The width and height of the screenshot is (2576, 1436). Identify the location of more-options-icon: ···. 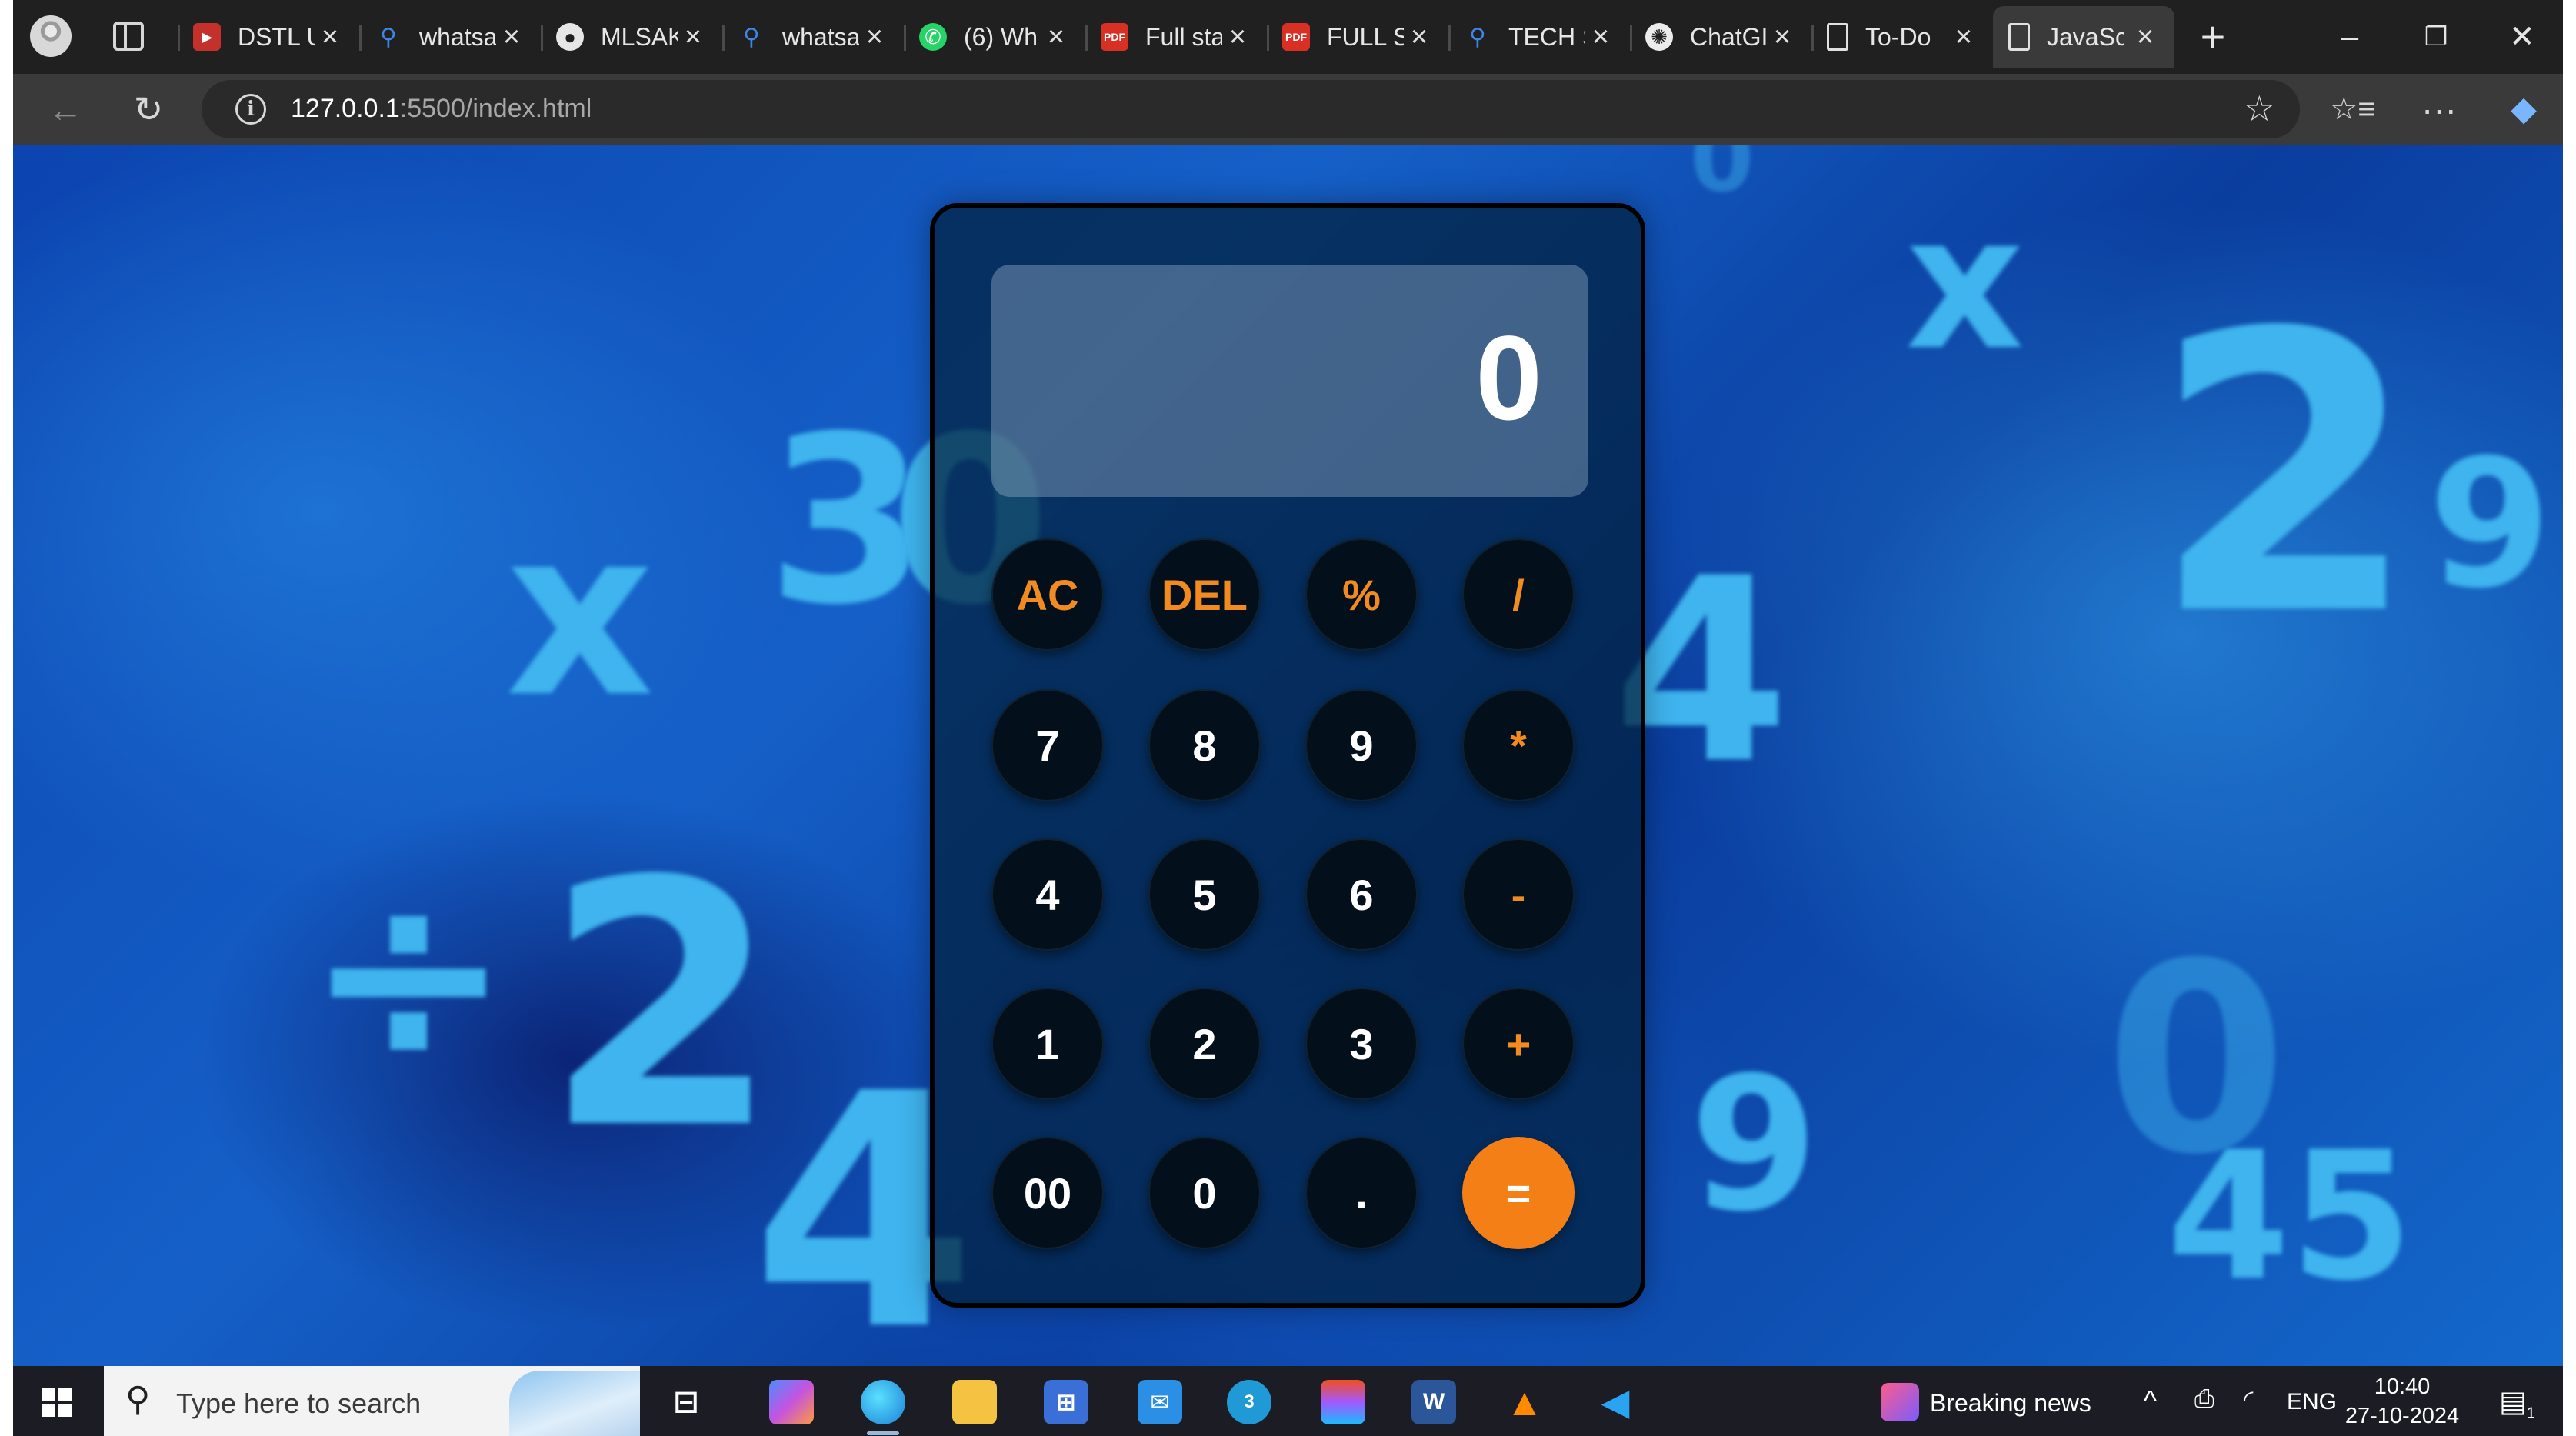
(2439, 109).